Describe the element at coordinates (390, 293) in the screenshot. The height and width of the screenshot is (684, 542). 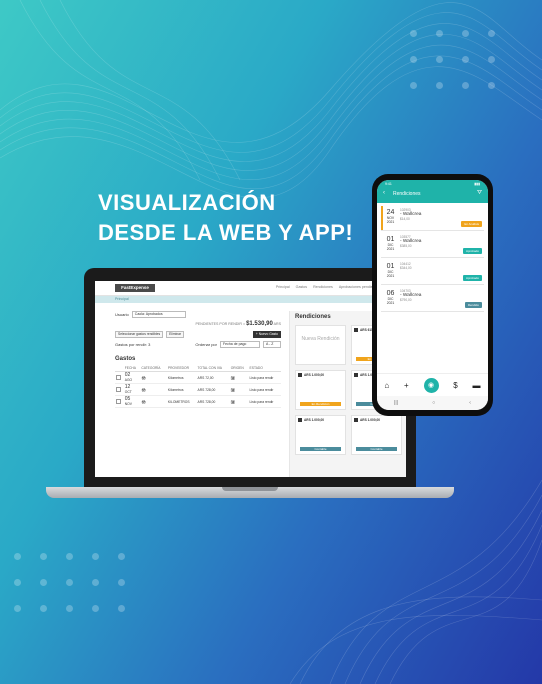
I see `item-day: 06` at that location.